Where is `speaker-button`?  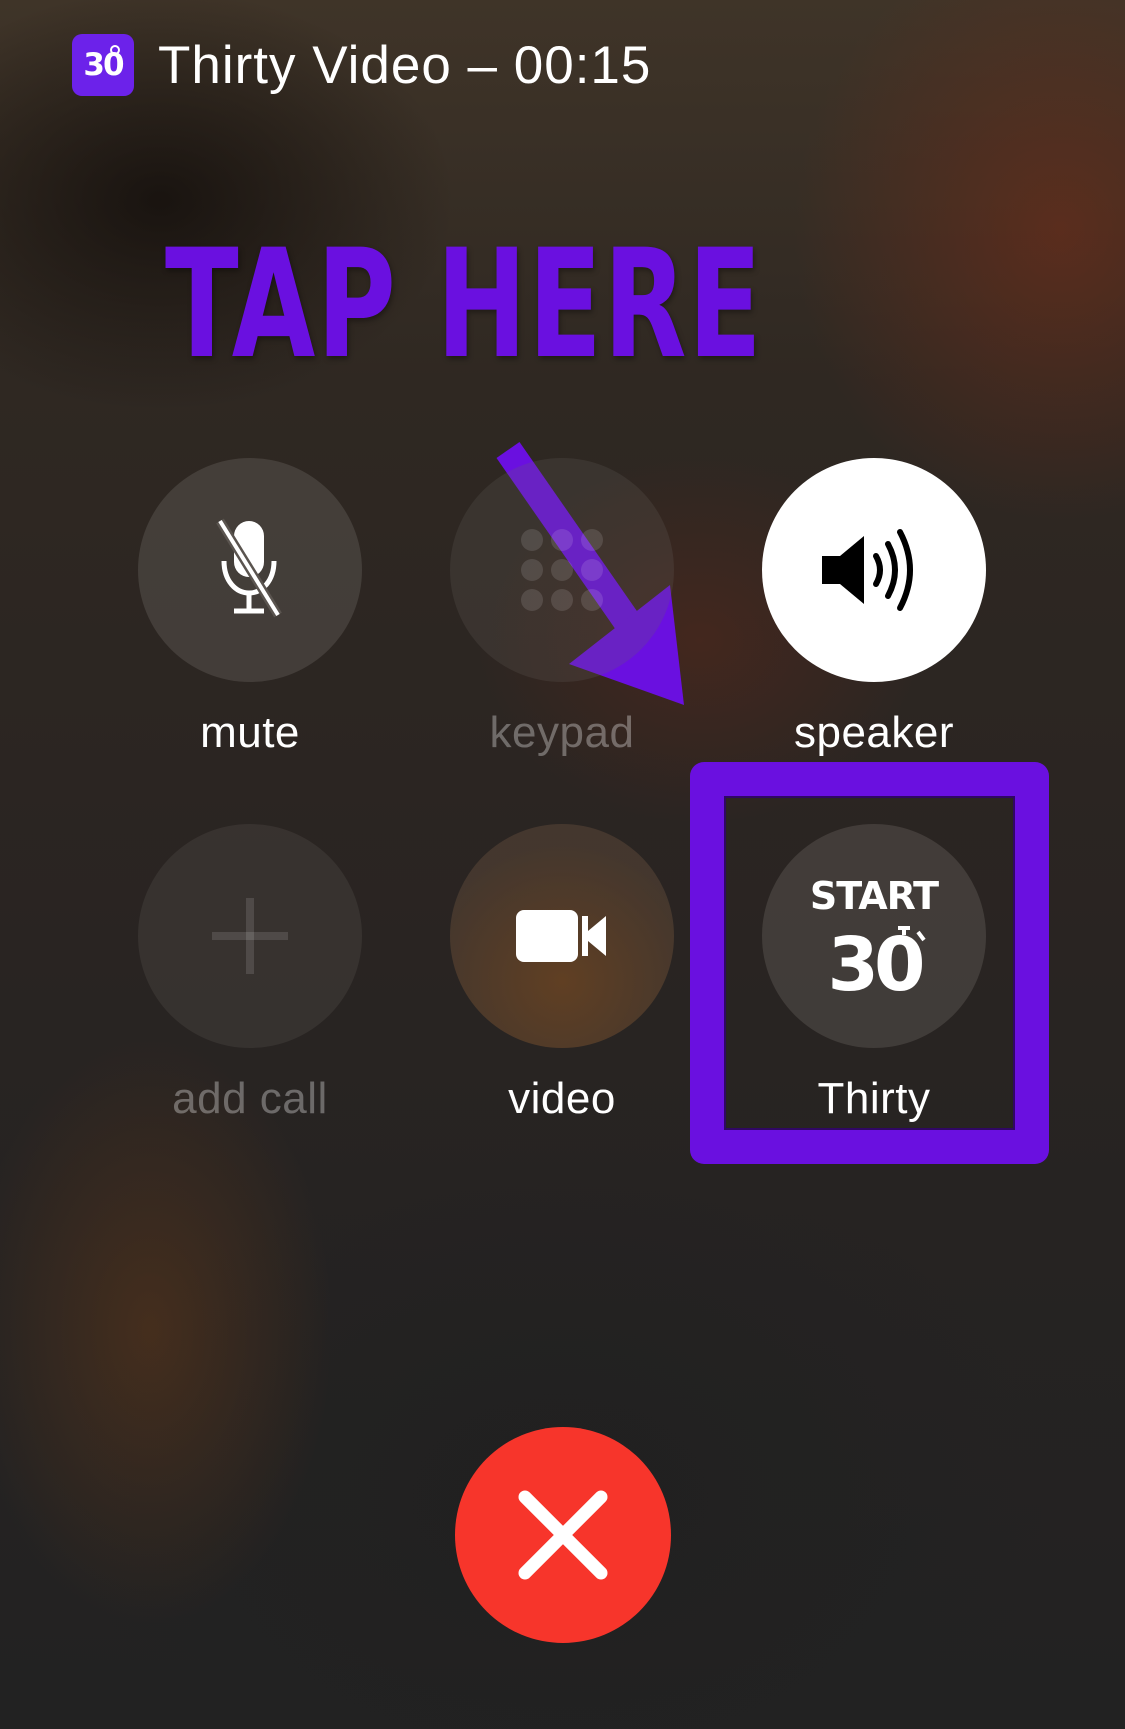
speaker-button is located at coordinates (874, 570).